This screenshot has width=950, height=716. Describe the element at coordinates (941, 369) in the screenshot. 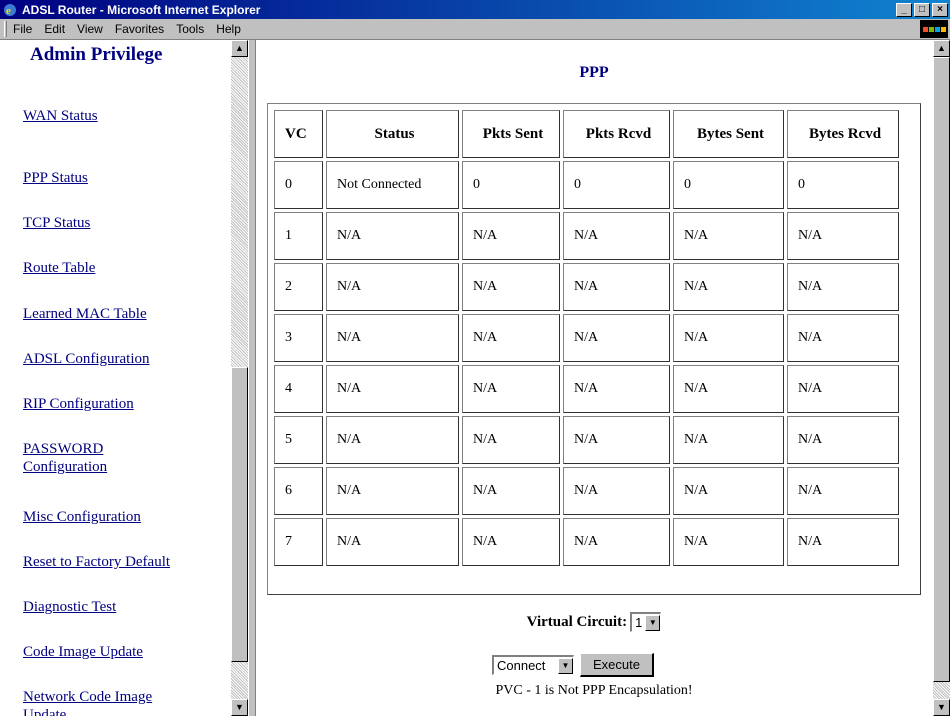

I see `content-scroll-thumb` at that location.